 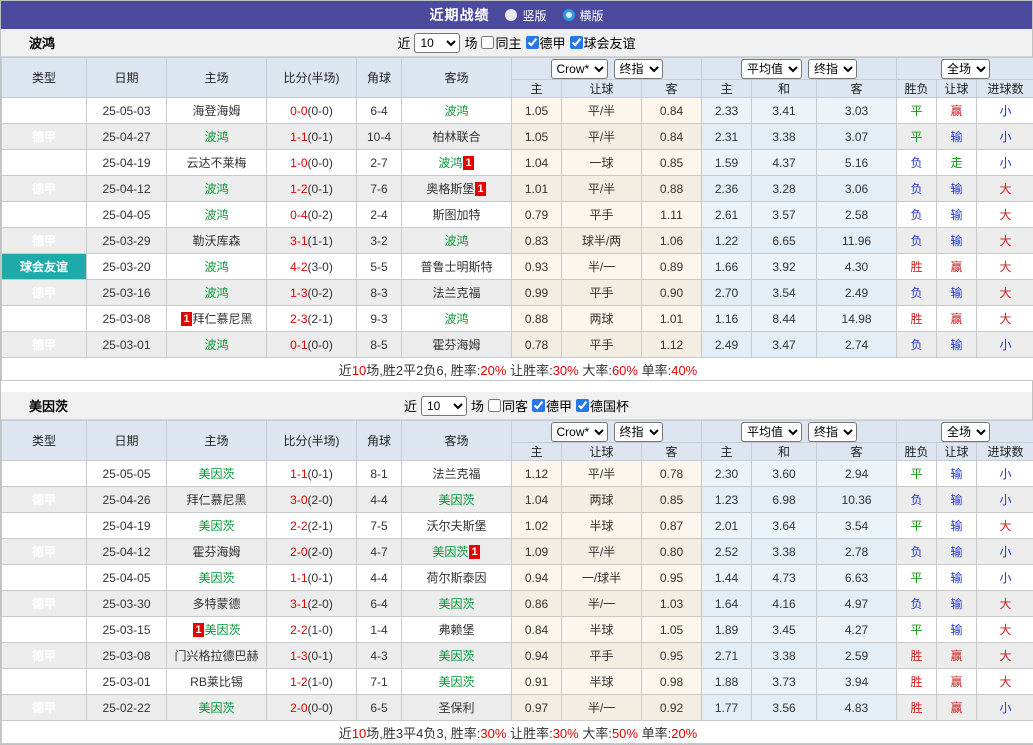 What do you see at coordinates (298, 630) in the screenshot?
I see `fulltime-score: 2-2` at bounding box center [298, 630].